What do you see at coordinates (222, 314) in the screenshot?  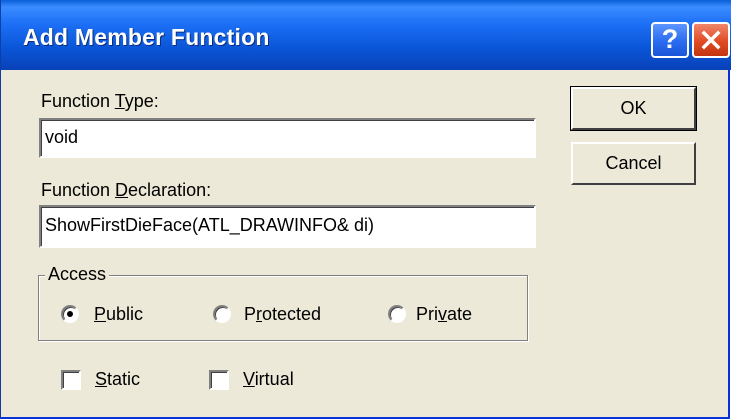 I see `protected-radio-circle` at bounding box center [222, 314].